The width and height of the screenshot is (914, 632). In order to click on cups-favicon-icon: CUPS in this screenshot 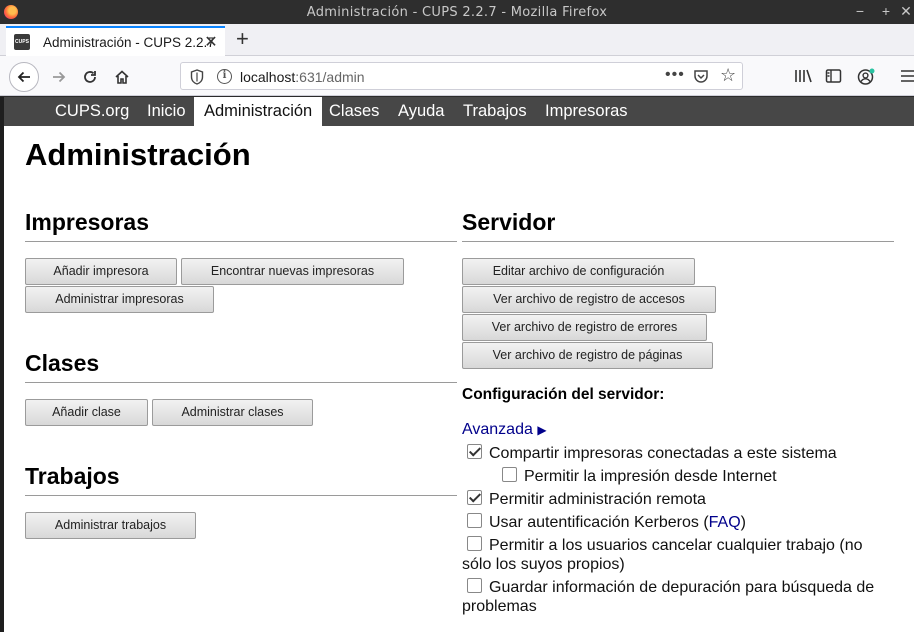, I will do `click(22, 42)`.